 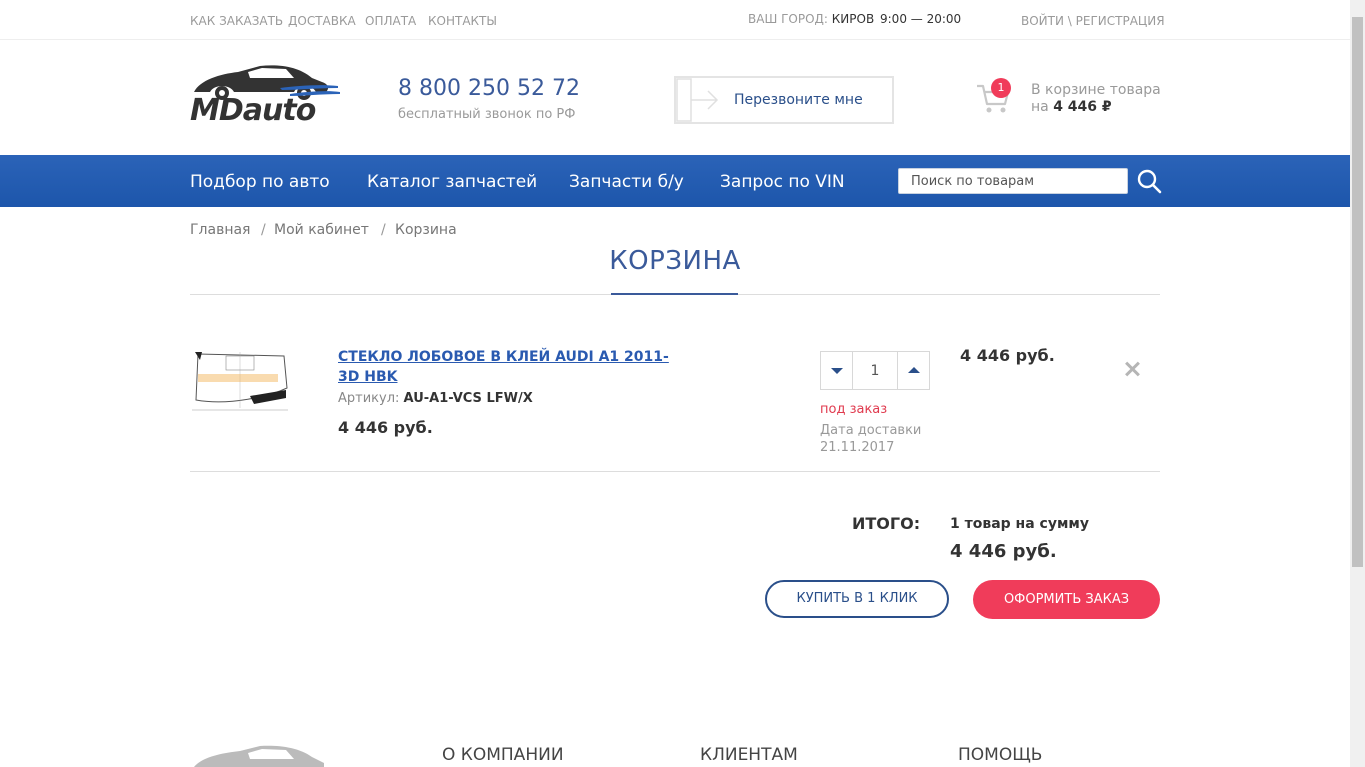 I want to click on phone-frame-icon, so click(x=697, y=100).